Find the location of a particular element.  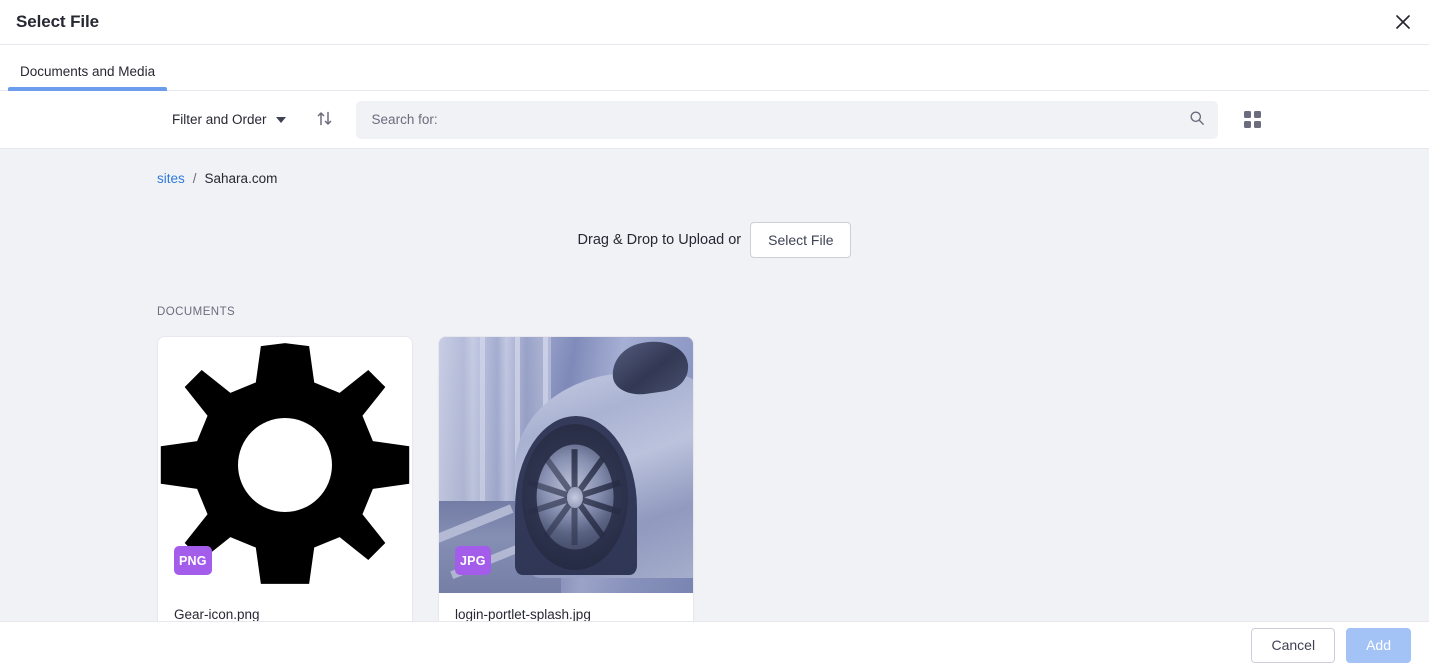

modal-header: Select File is located at coordinates (714, 22).